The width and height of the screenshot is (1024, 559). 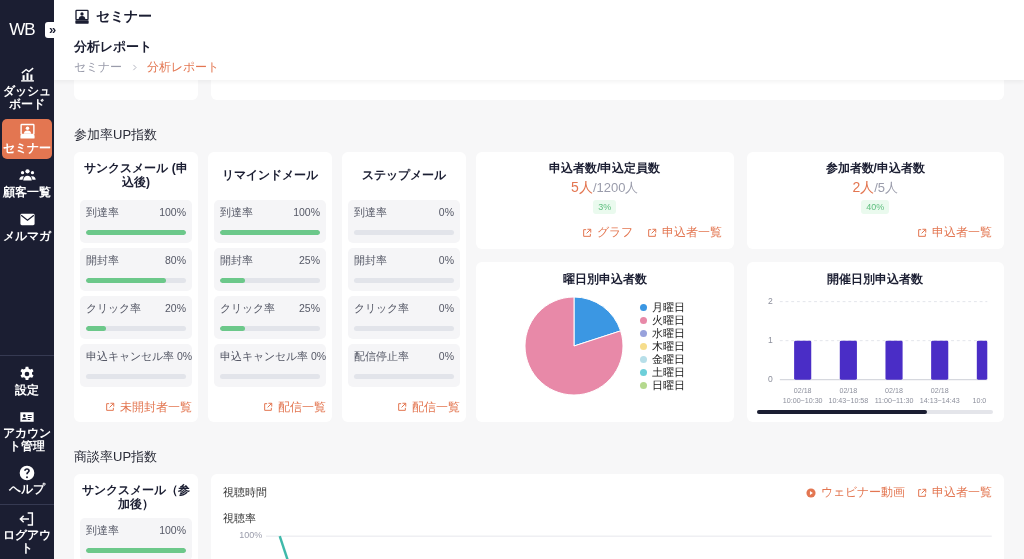 What do you see at coordinates (27, 473) in the screenshot?
I see `help-icon` at bounding box center [27, 473].